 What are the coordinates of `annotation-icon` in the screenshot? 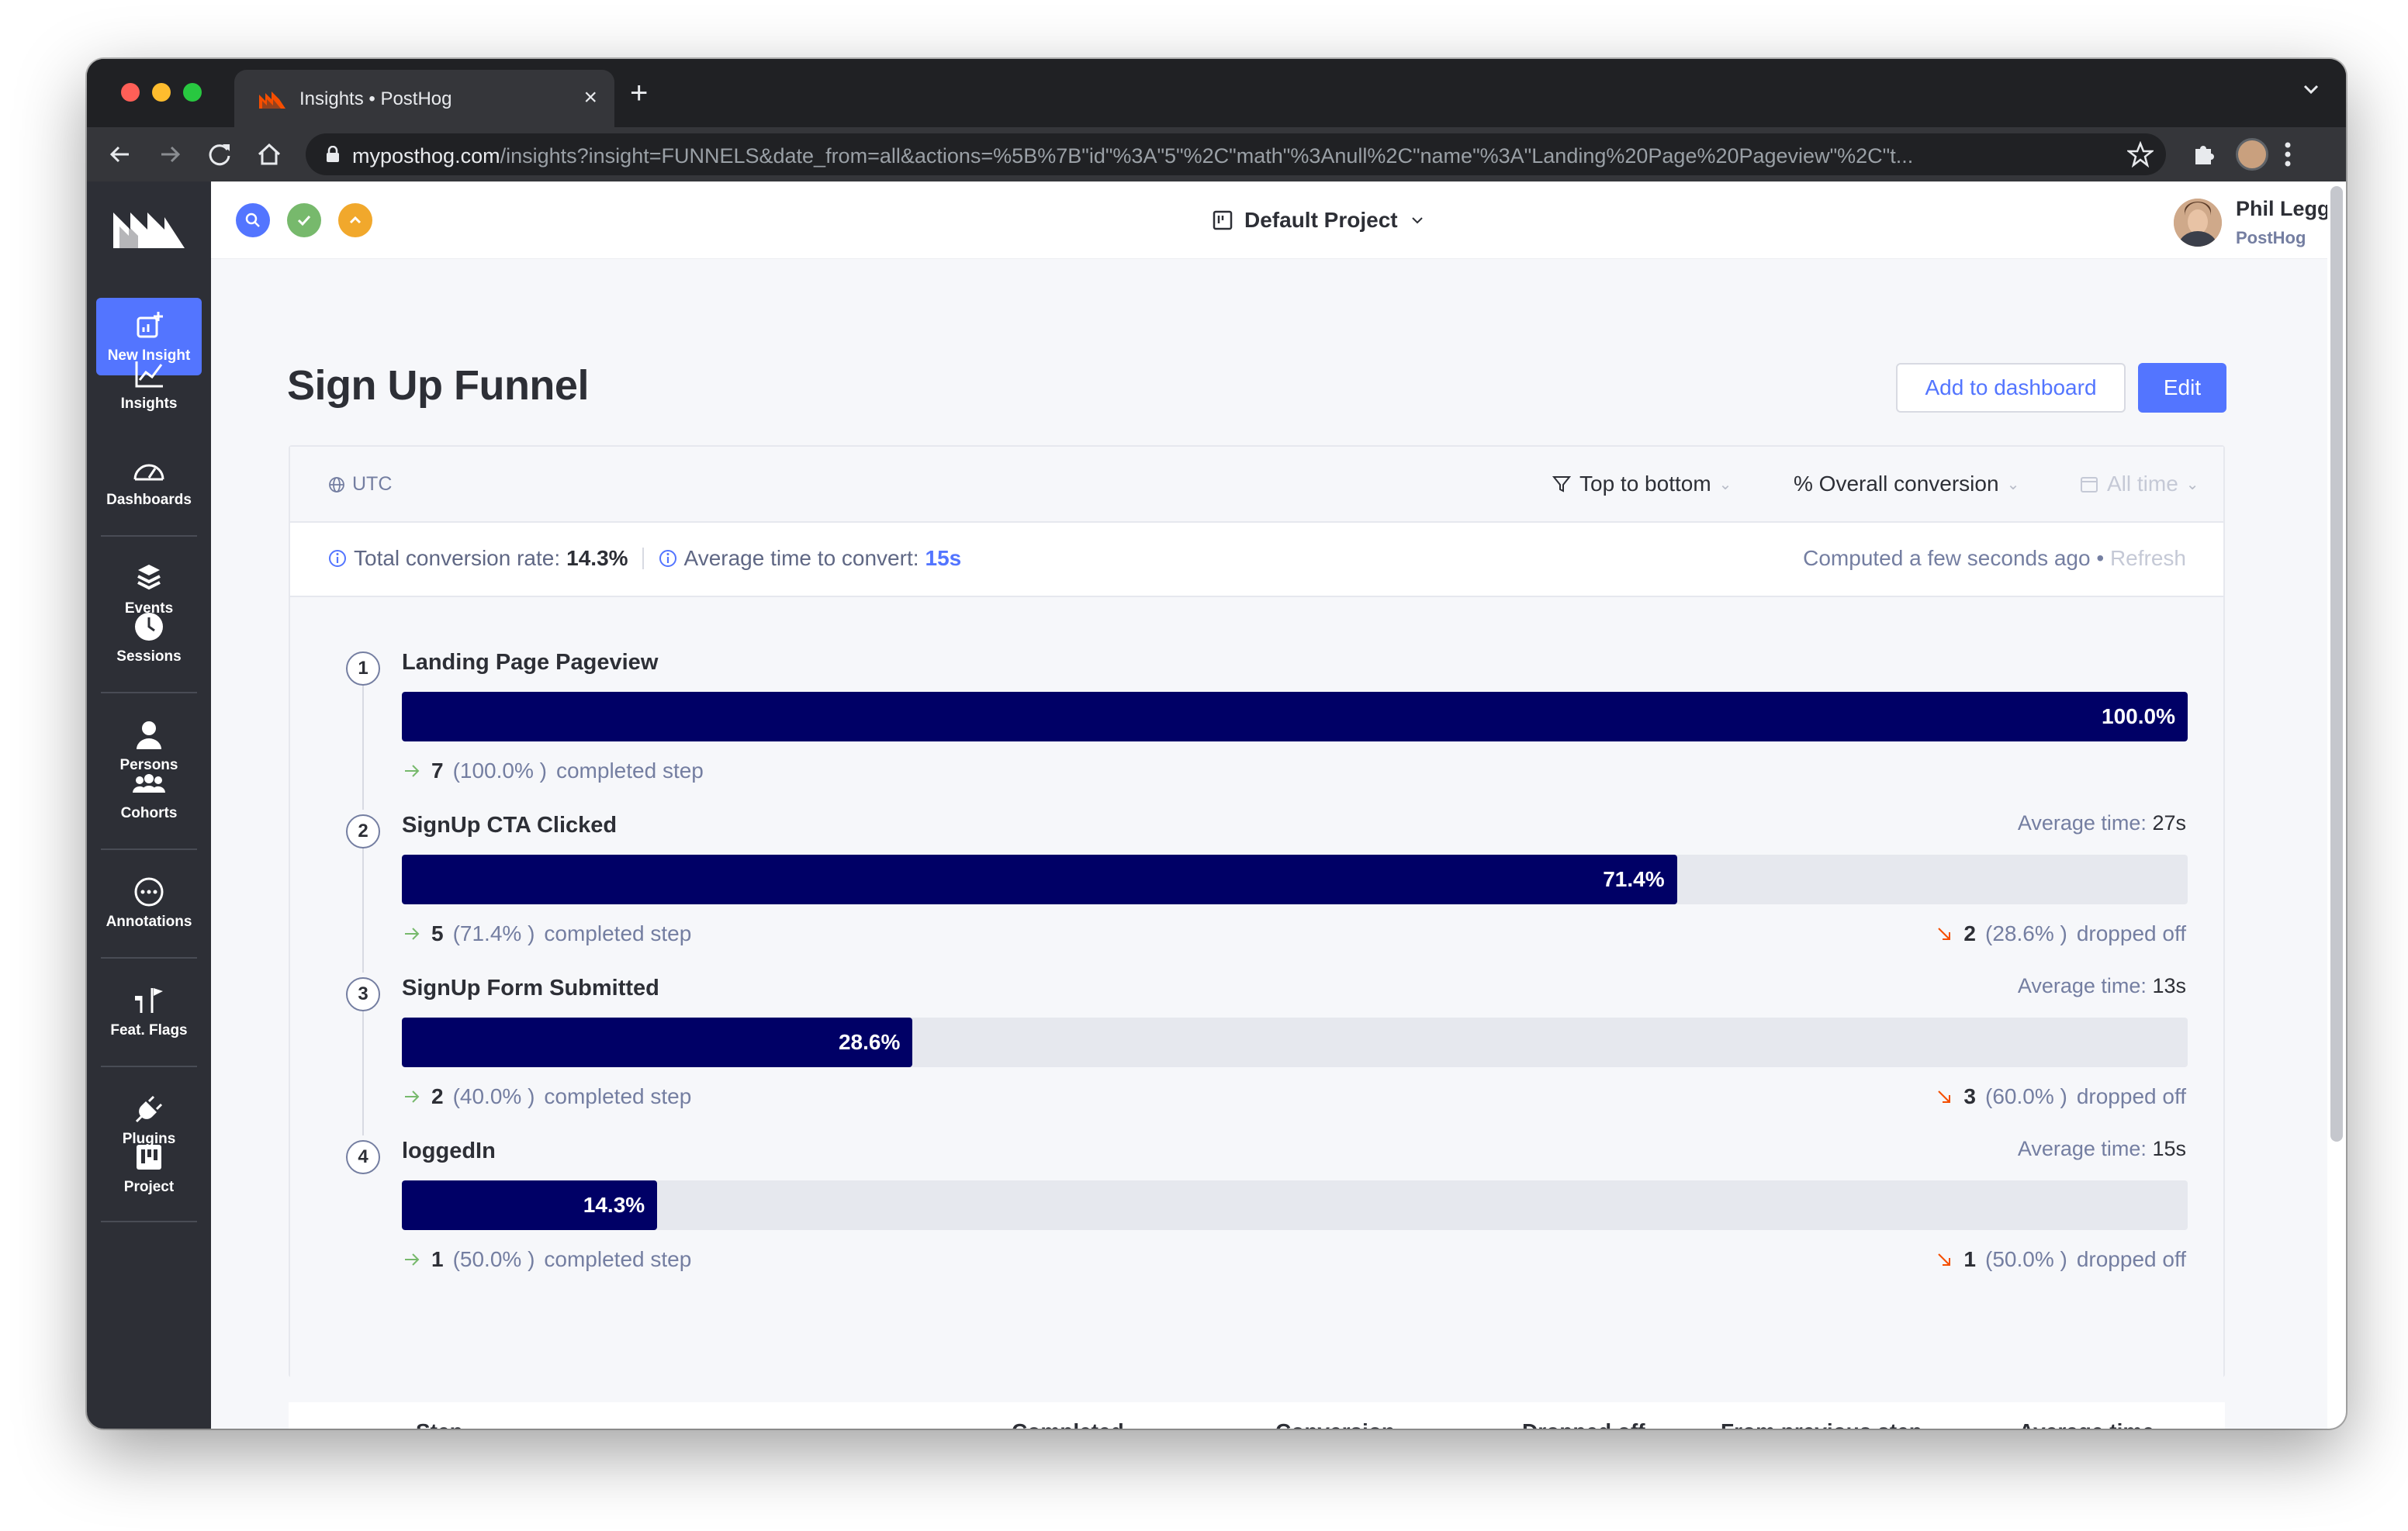 It's located at (149, 892).